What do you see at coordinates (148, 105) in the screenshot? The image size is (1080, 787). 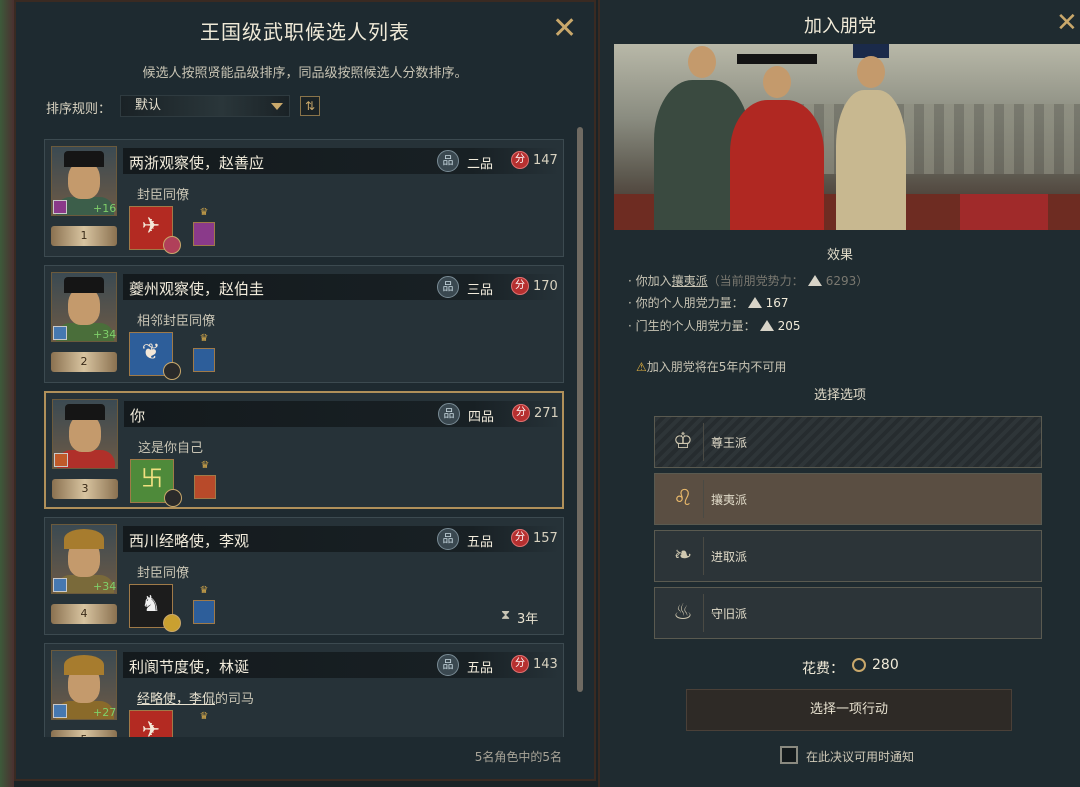 I see `sort-value: 默认` at bounding box center [148, 105].